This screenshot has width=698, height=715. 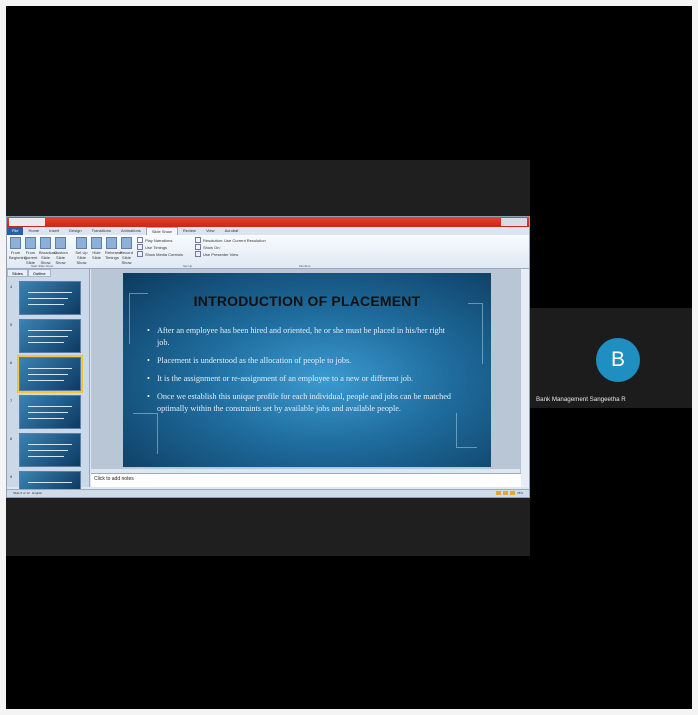 I want to click on slide-thumbnail-selected: 6, so click(x=46, y=374).